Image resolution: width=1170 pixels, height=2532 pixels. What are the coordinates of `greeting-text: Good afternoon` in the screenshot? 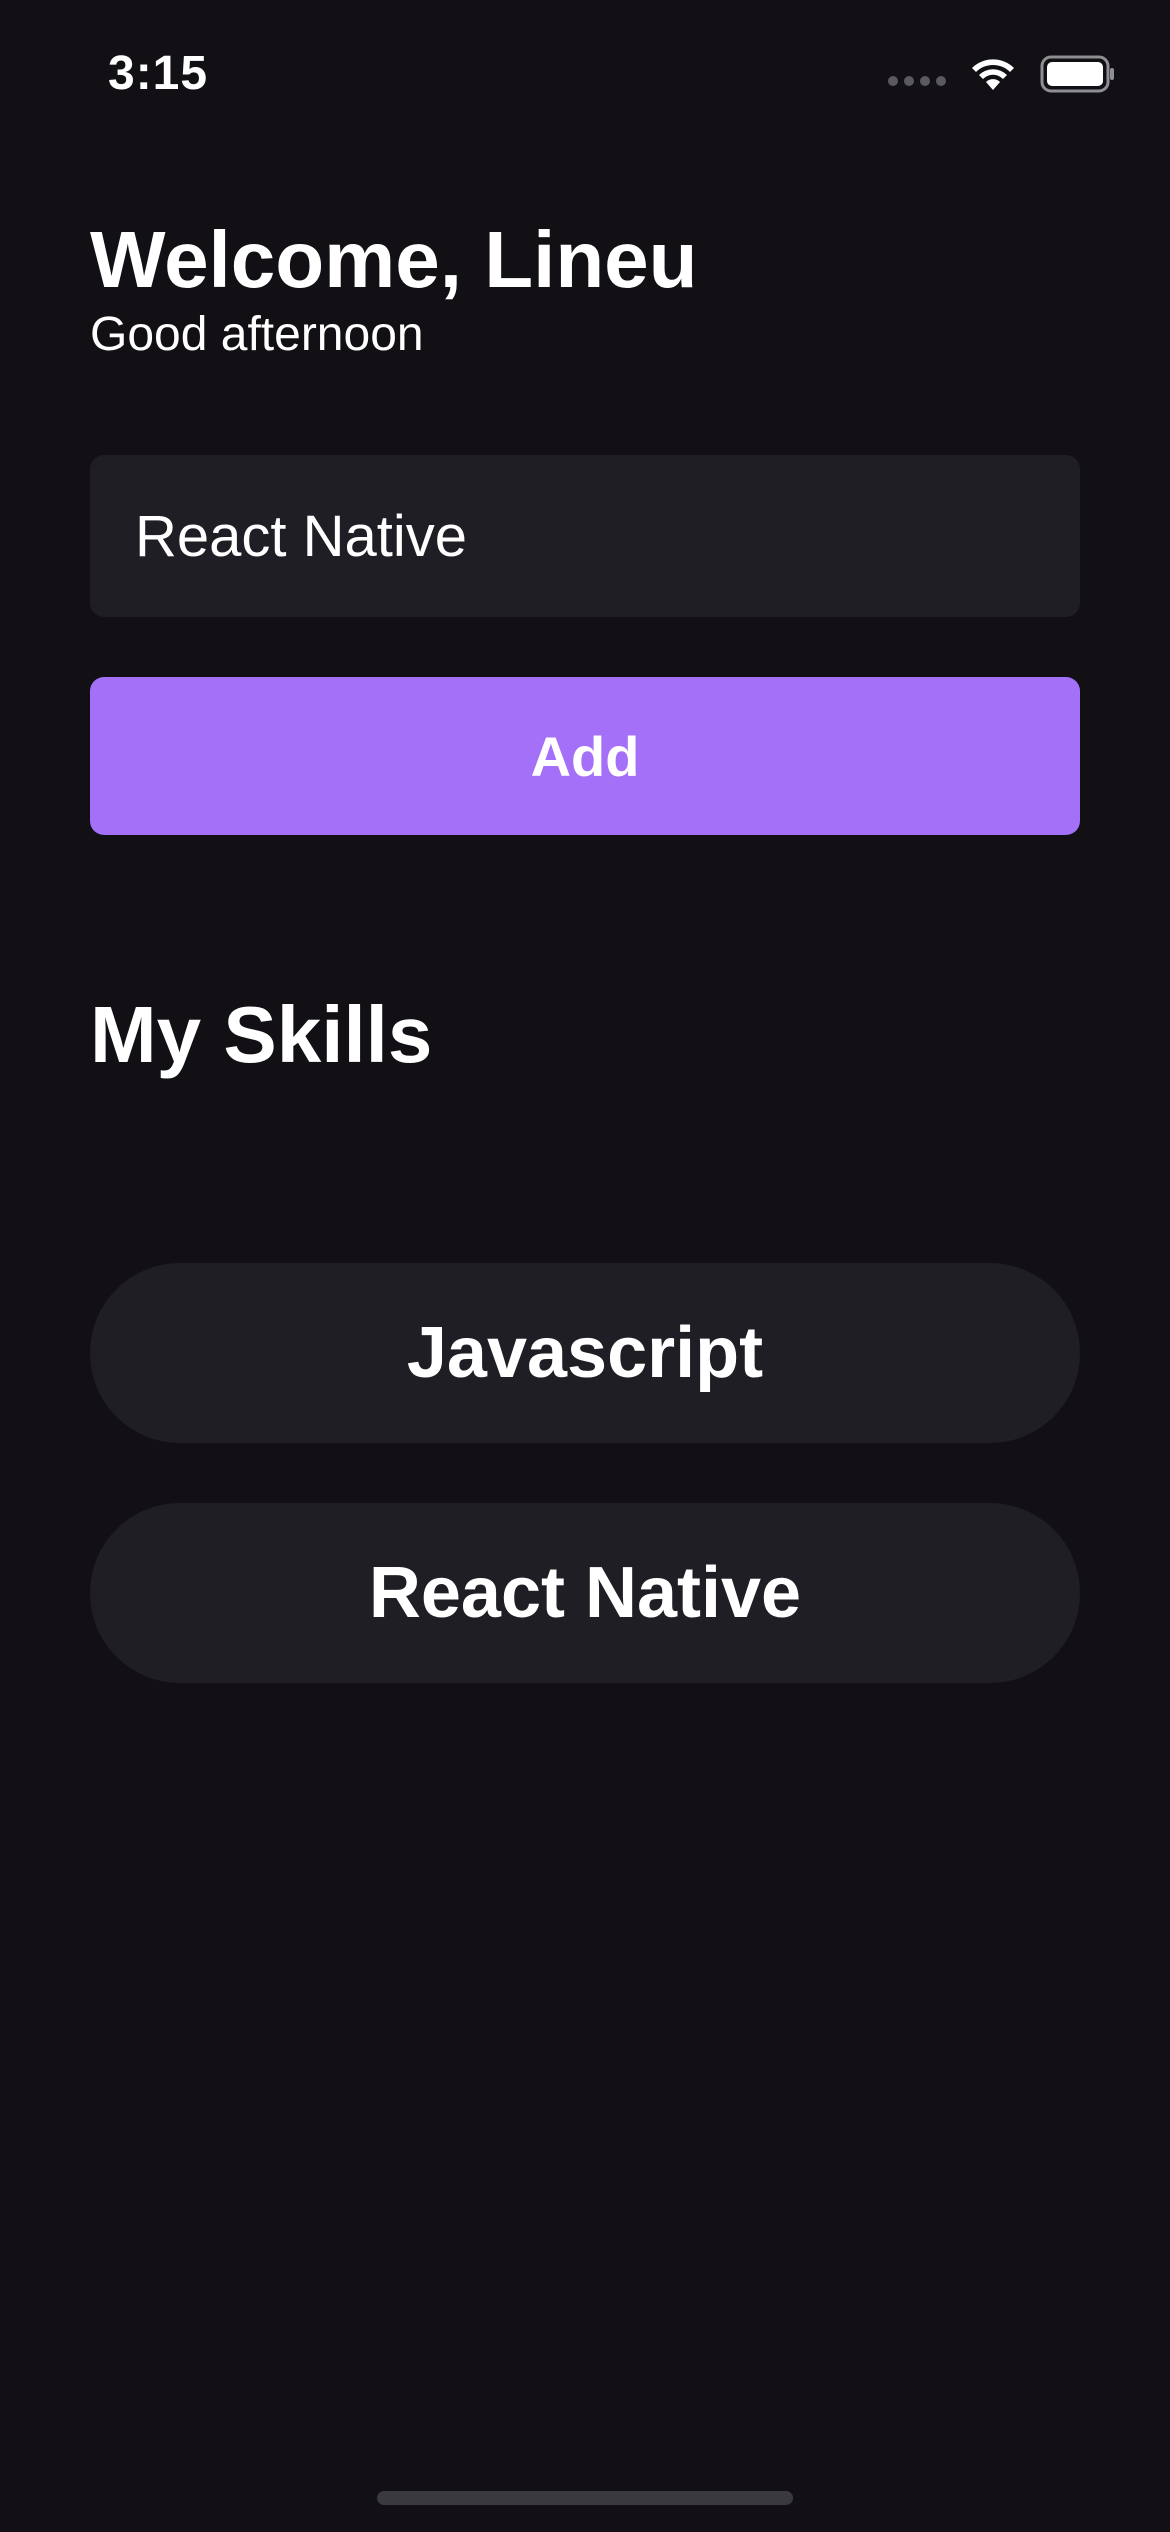 It's located at (257, 334).